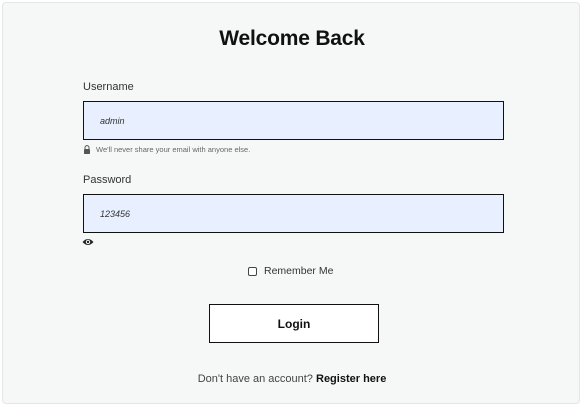 The width and height of the screenshot is (582, 404). Describe the element at coordinates (299, 271) in the screenshot. I see `remember-me-label: Remember Me` at that location.